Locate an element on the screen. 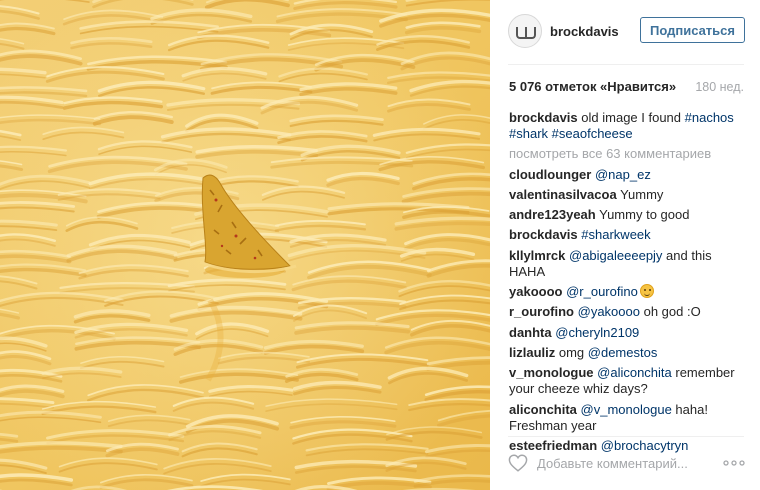 The width and height of the screenshot is (760, 490). mention-link: @nap_ez is located at coordinates (623, 174).